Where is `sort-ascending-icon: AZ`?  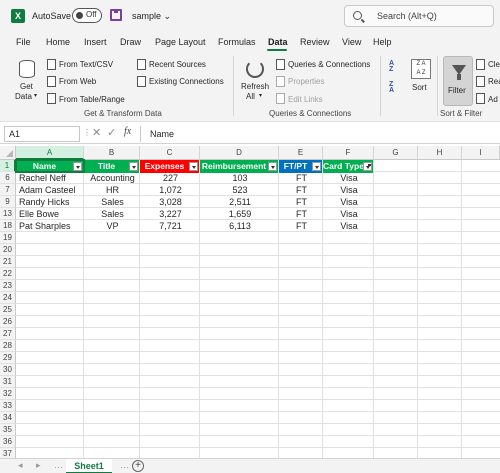
sort-ascending-icon: AZ is located at coordinates (395, 67).